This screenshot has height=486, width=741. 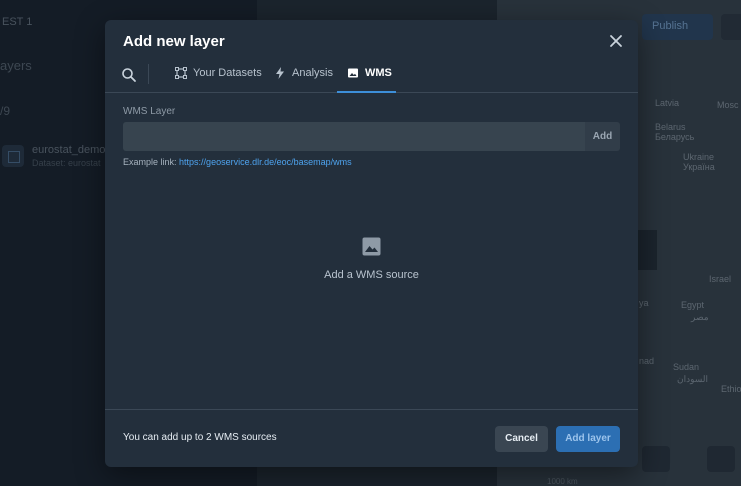 I want to click on search-icon, so click(x=129, y=75).